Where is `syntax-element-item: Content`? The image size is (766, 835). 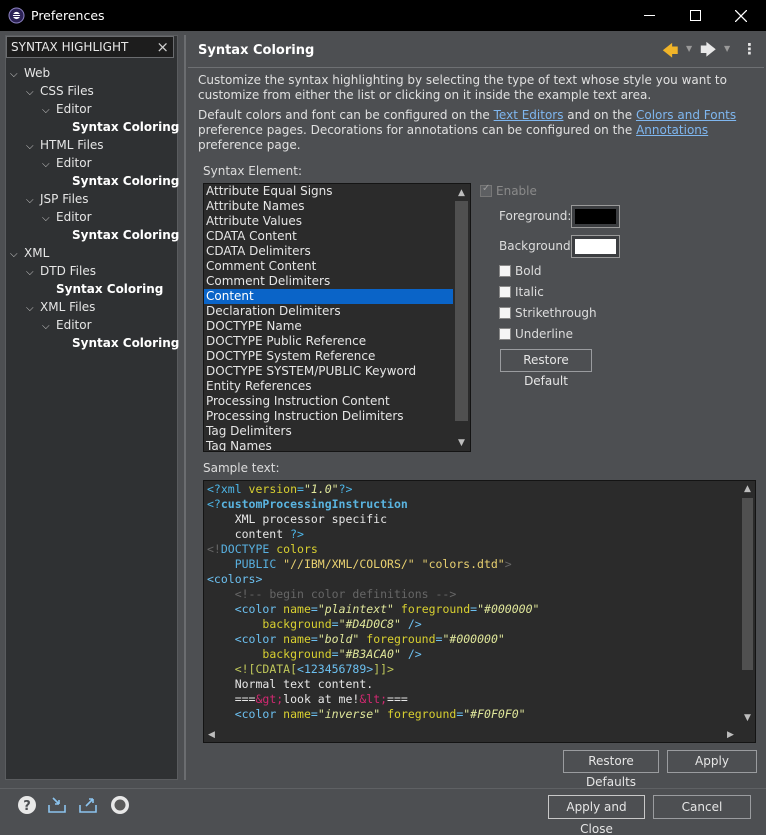
syntax-element-item: Content is located at coordinates (329, 296).